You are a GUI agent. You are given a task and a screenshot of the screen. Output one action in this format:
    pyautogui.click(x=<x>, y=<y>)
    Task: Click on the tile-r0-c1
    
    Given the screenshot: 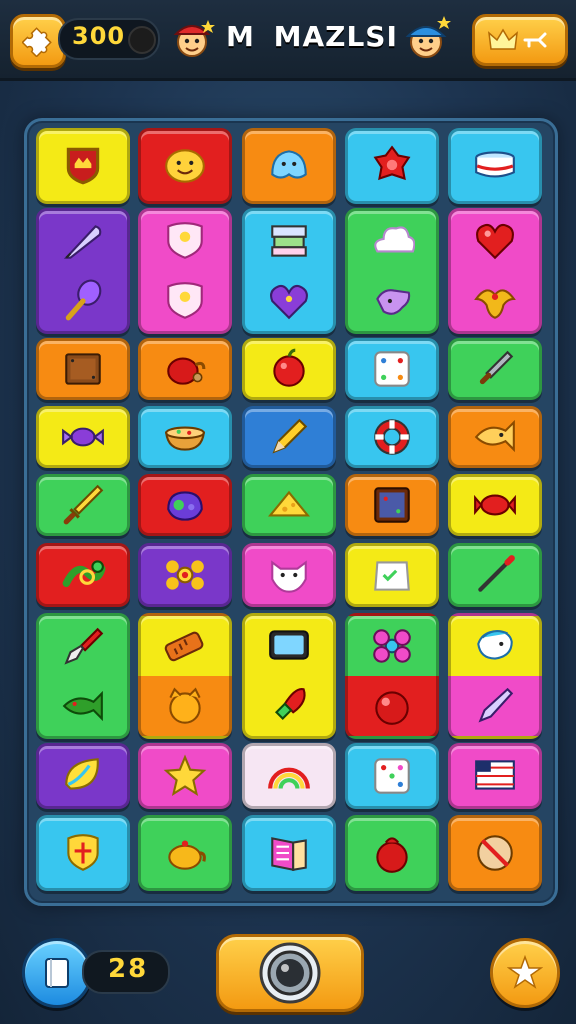 What is the action you would take?
    pyautogui.click(x=185, y=166)
    